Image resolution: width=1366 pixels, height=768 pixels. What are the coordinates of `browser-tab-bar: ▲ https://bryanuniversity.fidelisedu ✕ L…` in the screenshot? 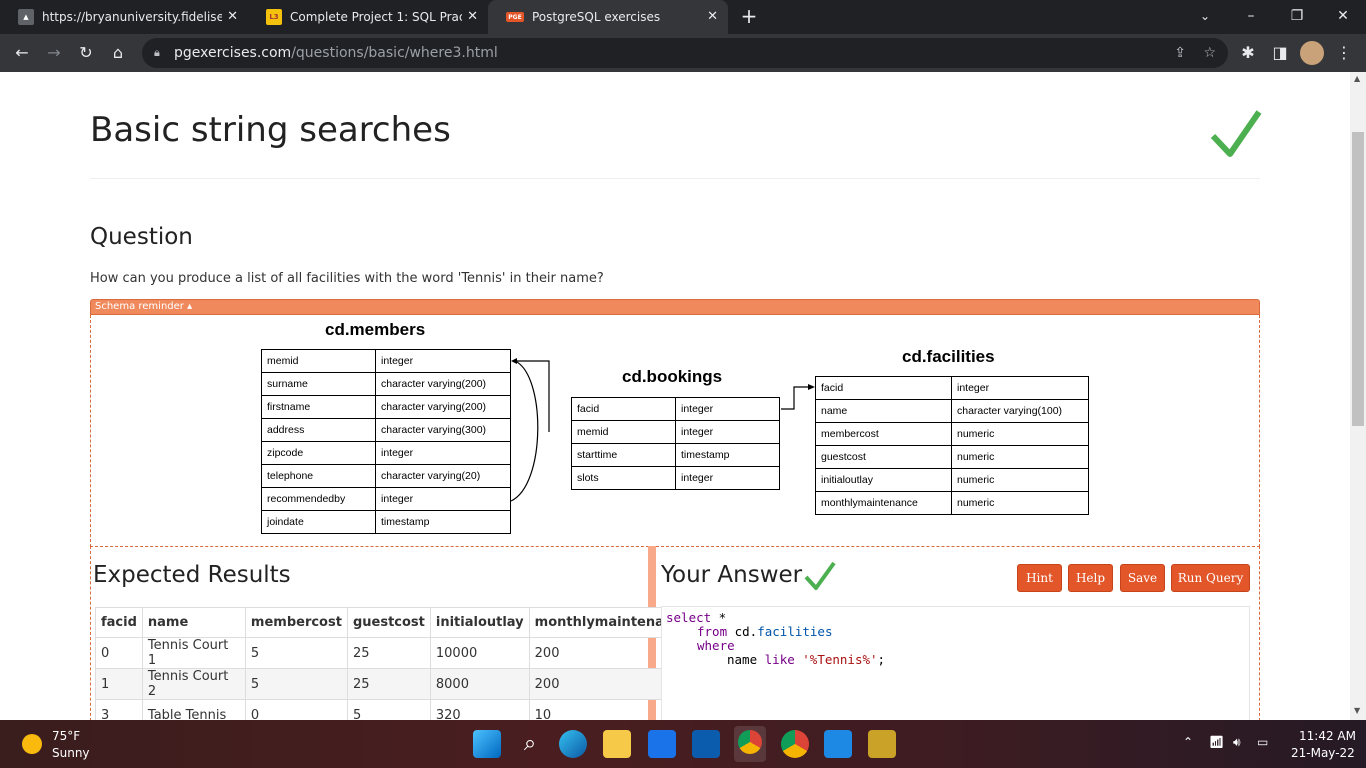 It's located at (683, 17).